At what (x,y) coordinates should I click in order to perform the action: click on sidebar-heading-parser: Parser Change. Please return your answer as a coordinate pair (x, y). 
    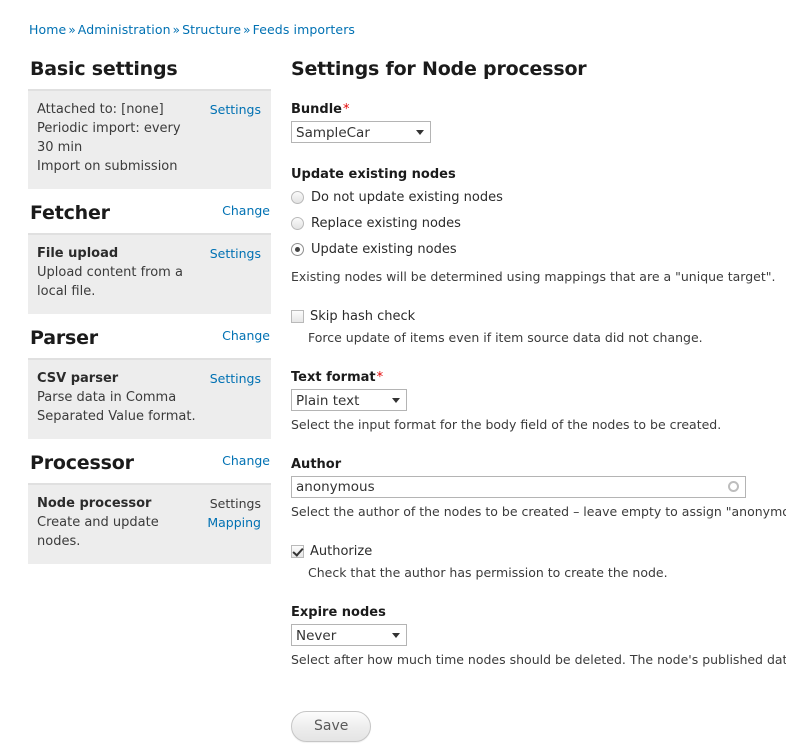
    Looking at the image, I should click on (149, 342).